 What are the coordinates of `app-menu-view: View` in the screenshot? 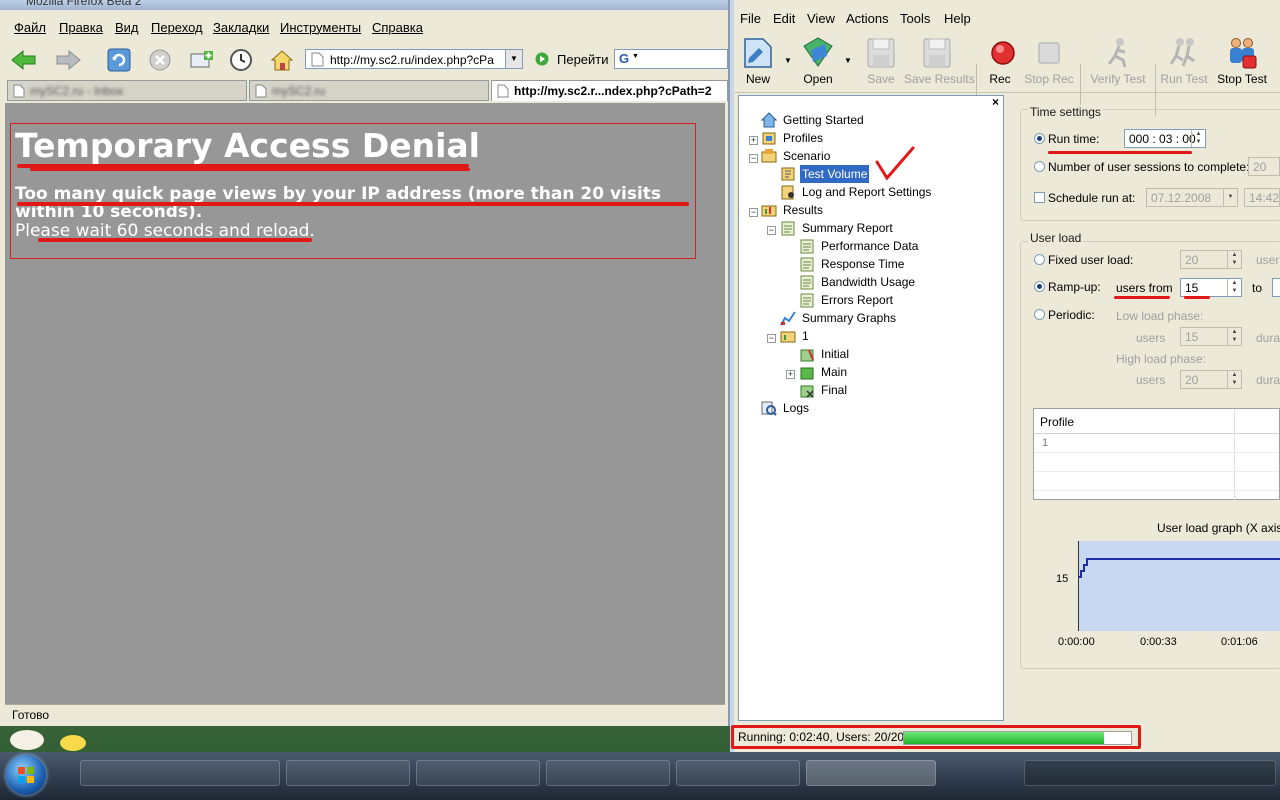 It's located at (821, 18).